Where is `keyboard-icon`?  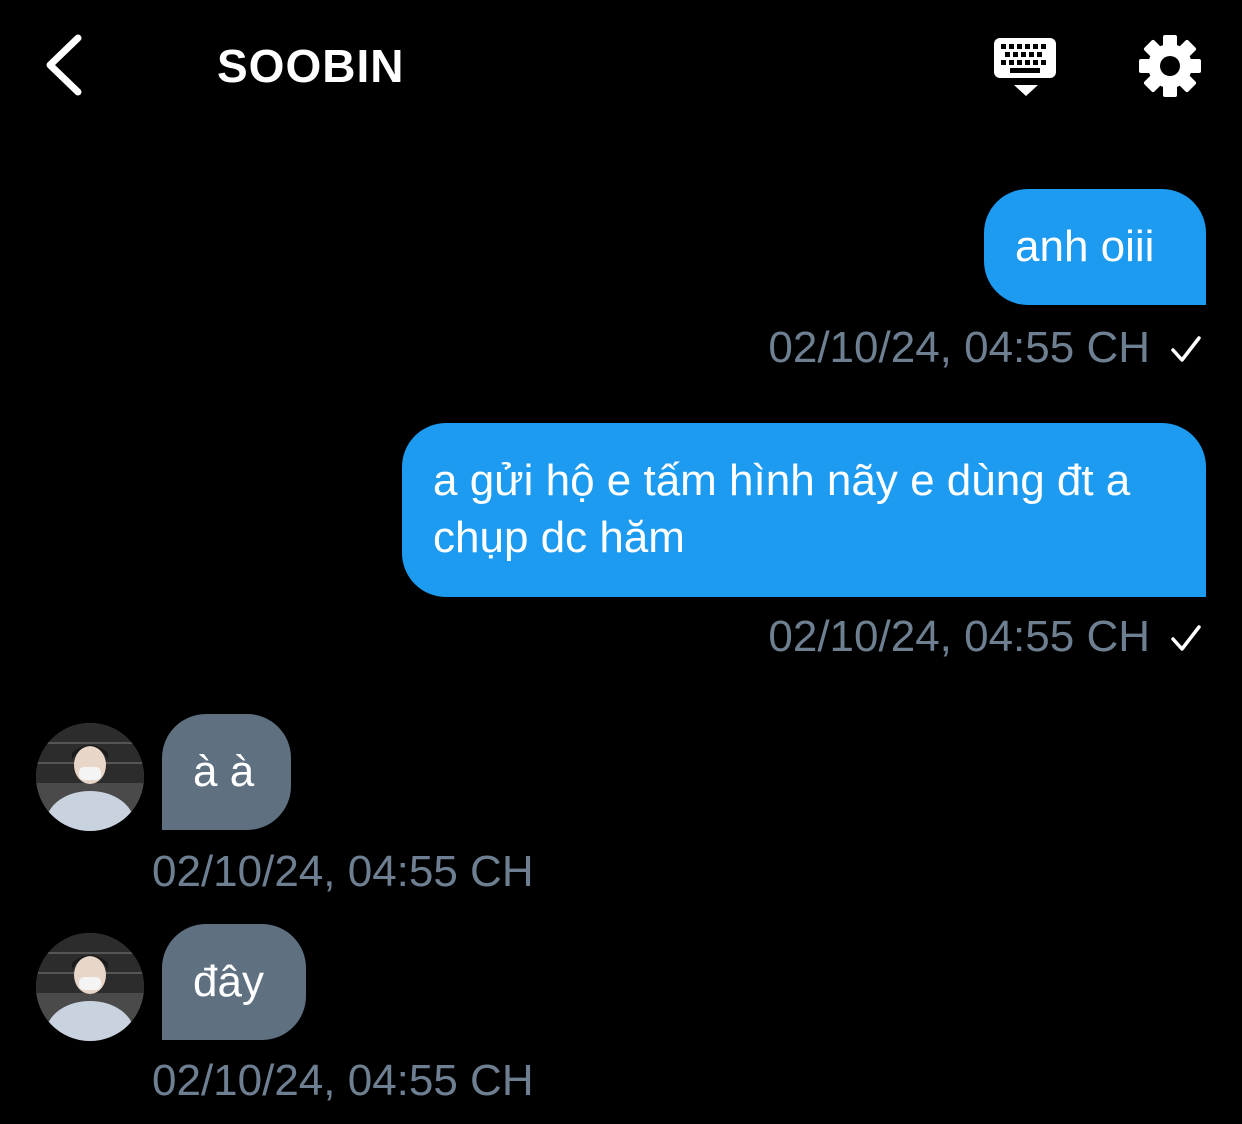
keyboard-icon is located at coordinates (1025, 67).